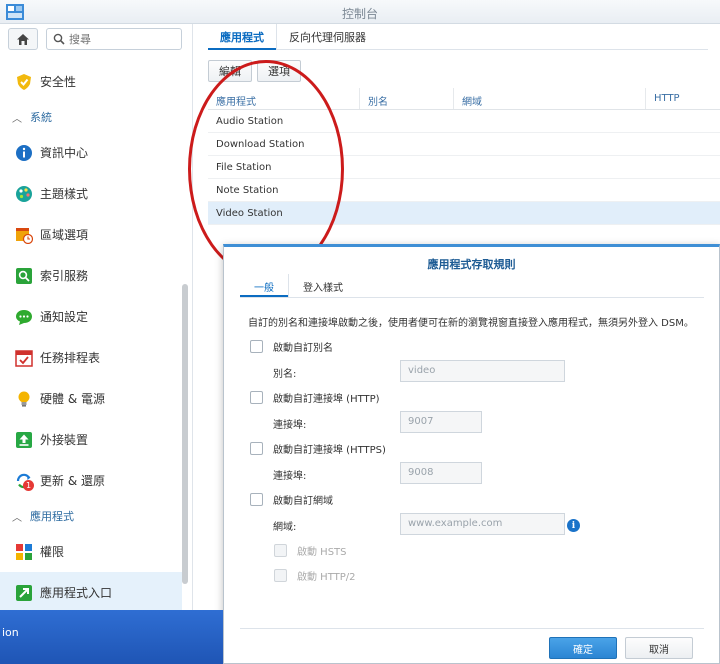 Image resolution: width=720 pixels, height=664 pixels. I want to click on sidebar-item-theme: 主題樣式, so click(91, 193).